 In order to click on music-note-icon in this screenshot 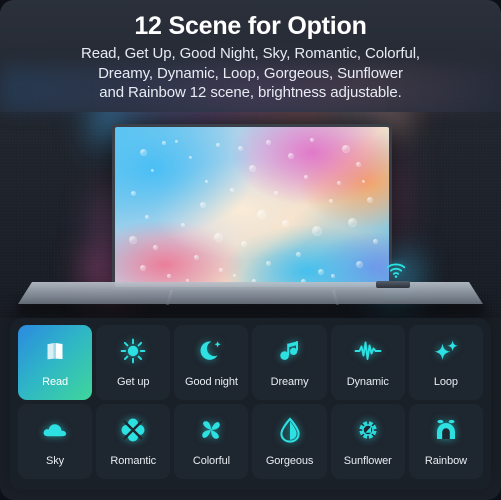, I will do `click(290, 351)`.